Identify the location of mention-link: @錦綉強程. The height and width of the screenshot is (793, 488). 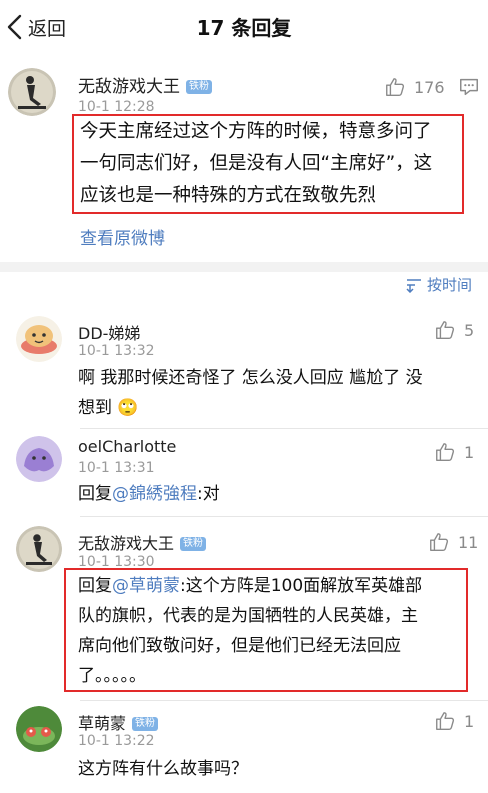
(154, 494).